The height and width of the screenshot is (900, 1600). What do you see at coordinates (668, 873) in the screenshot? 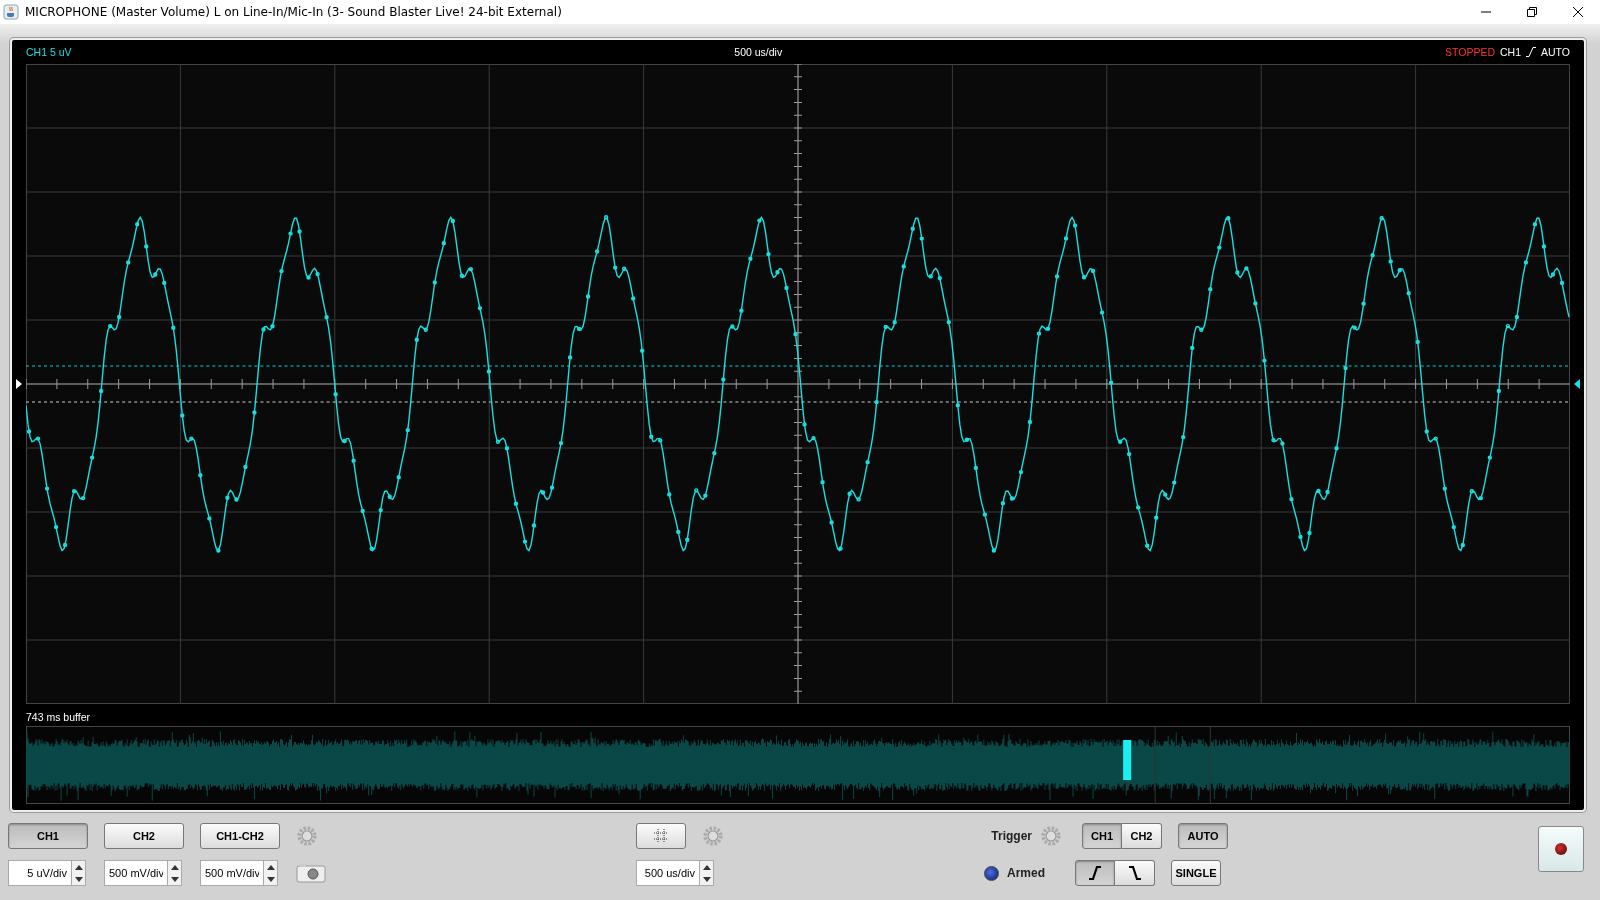
I see `time-per-div-field: 500 us/div` at bounding box center [668, 873].